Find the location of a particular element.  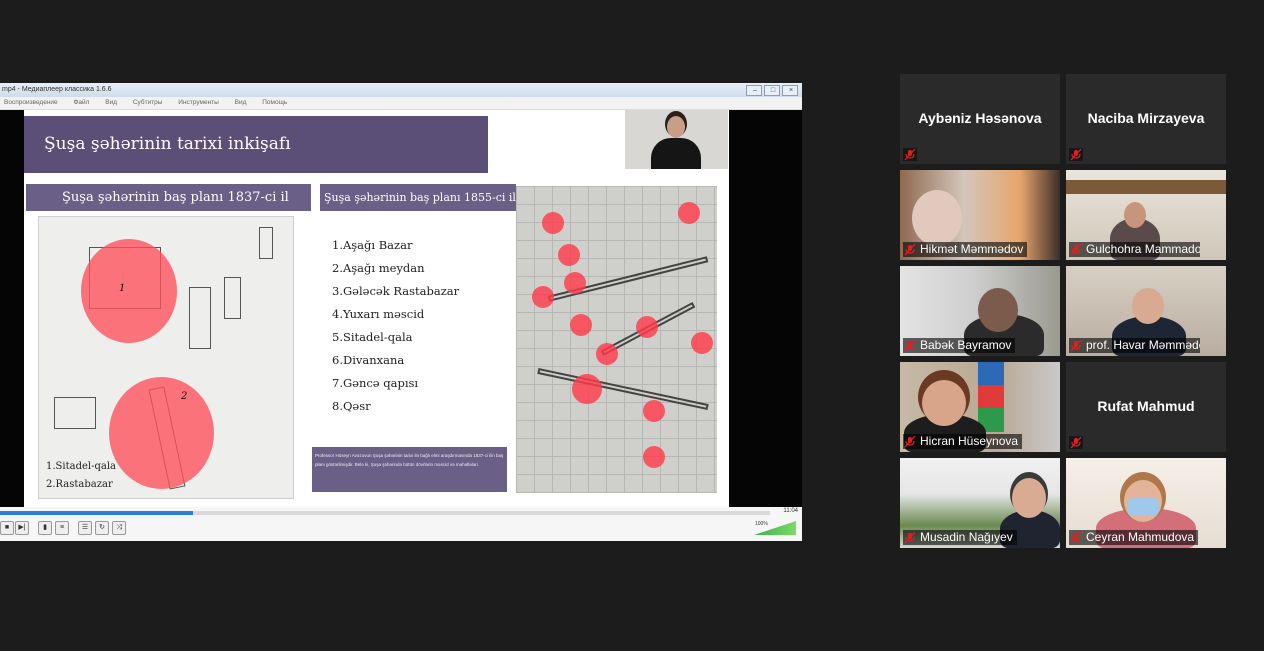

menu-item: Воспроизведение is located at coordinates (31, 102).